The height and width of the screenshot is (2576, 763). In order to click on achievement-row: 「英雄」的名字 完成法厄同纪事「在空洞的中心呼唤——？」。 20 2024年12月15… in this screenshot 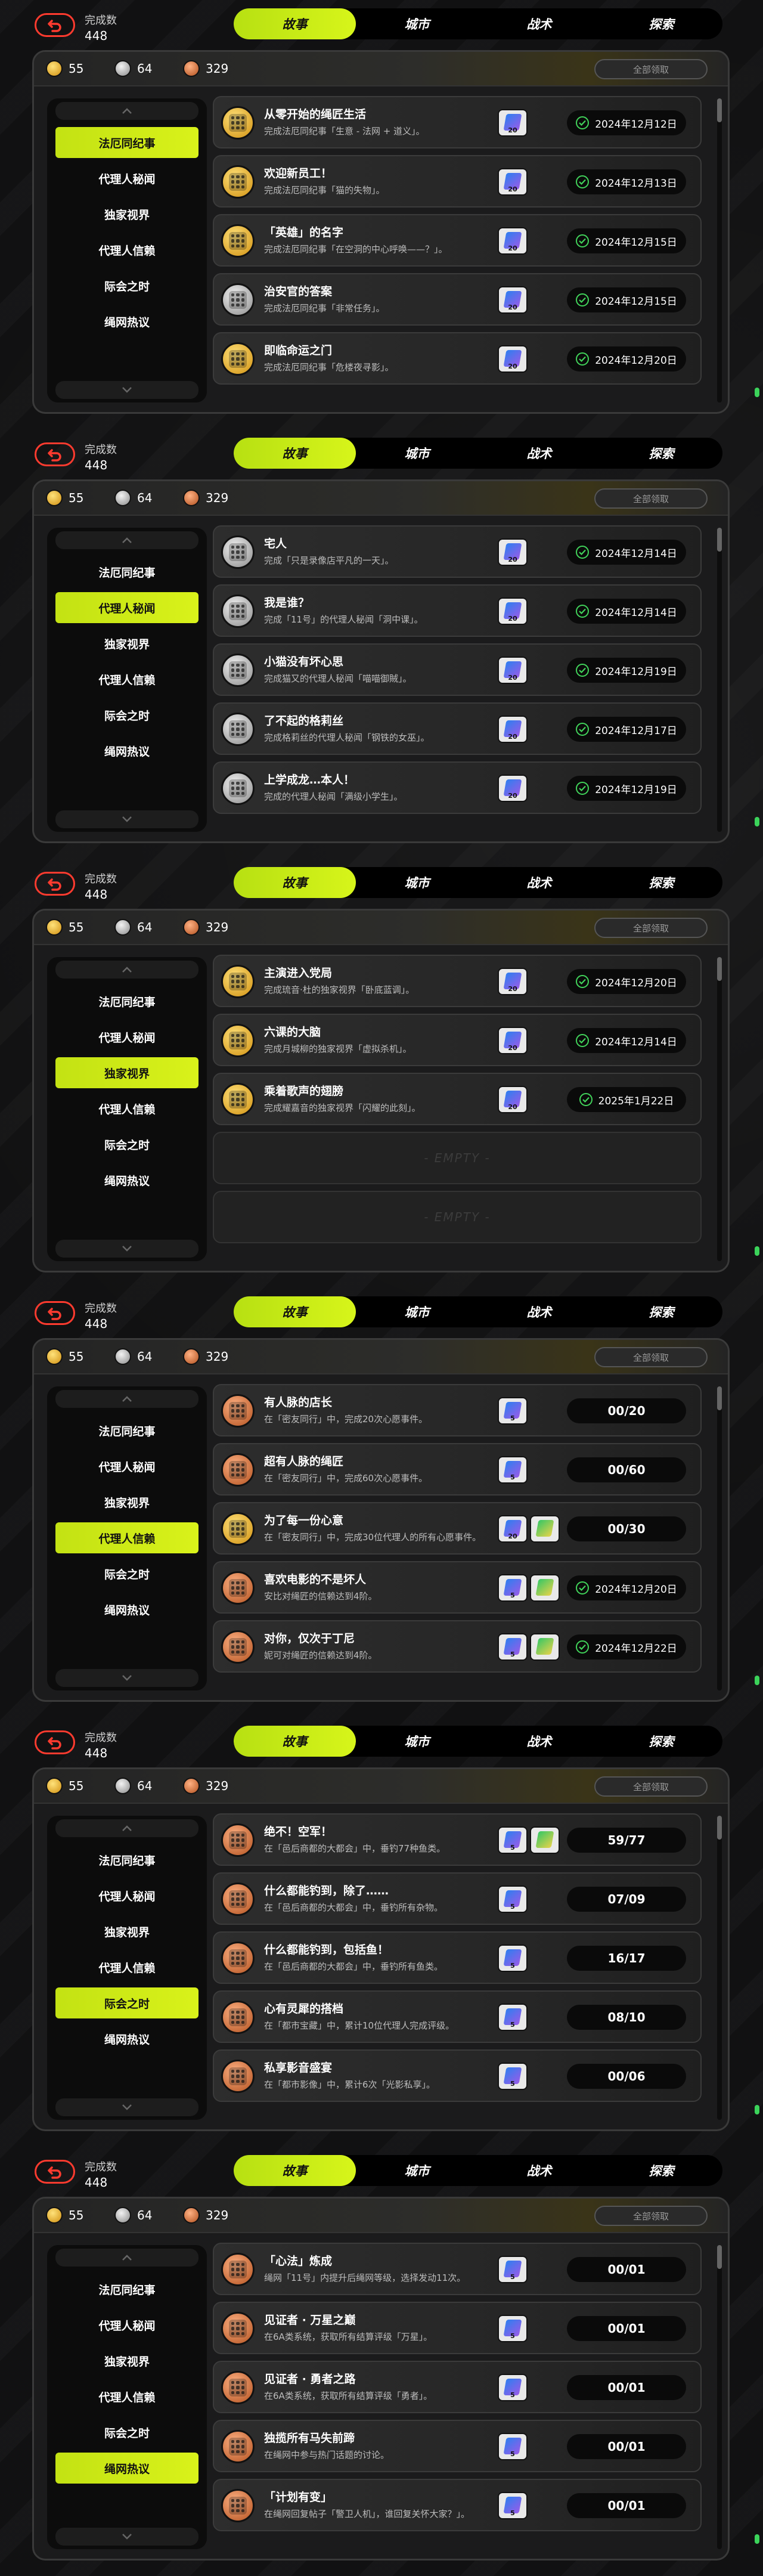, I will do `click(457, 241)`.